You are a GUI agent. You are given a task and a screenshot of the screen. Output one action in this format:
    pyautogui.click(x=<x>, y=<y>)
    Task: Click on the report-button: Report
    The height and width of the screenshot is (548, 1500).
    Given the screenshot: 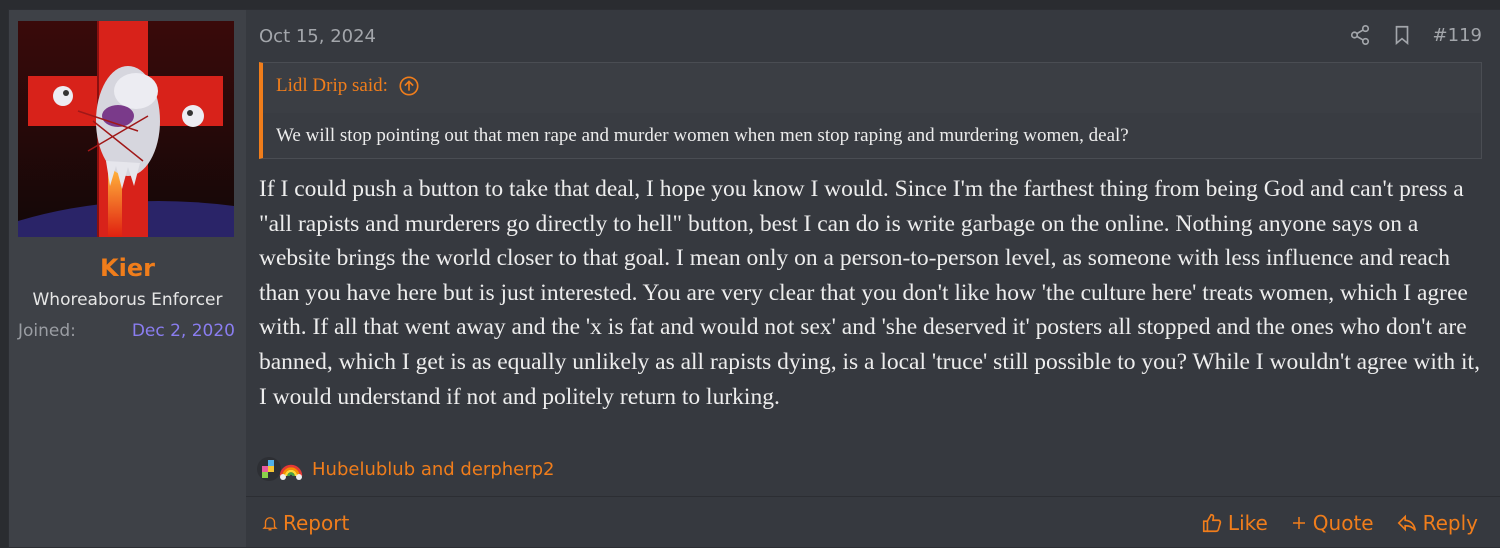 What is the action you would take?
    pyautogui.click(x=305, y=523)
    